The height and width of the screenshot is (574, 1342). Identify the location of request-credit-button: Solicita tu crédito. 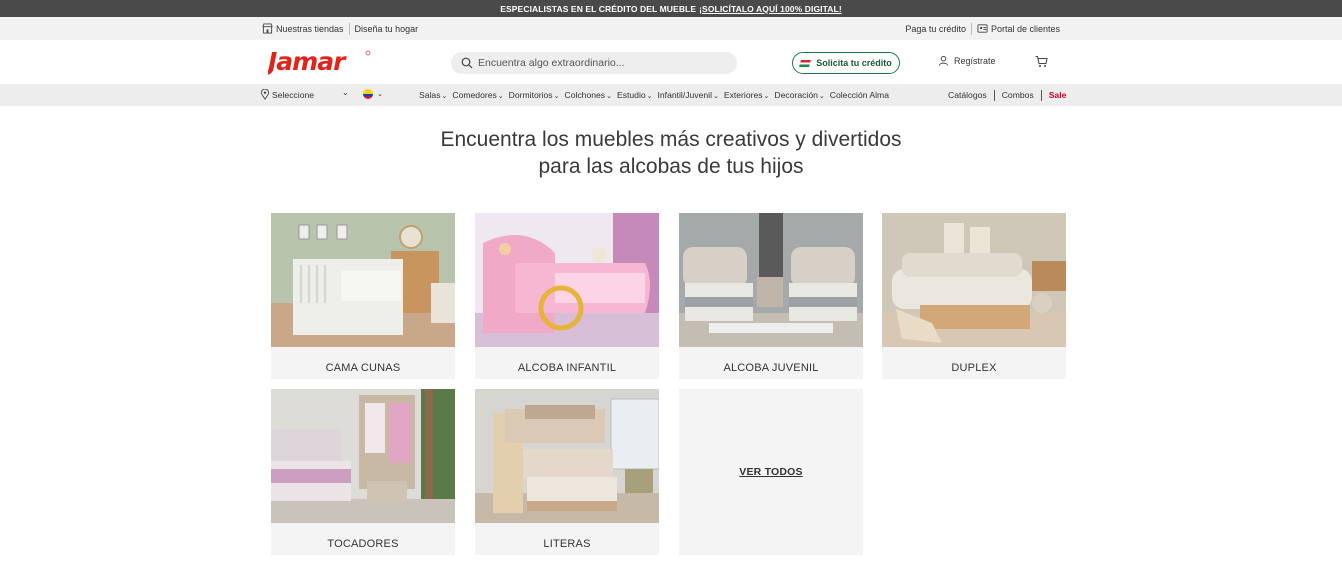
(846, 63).